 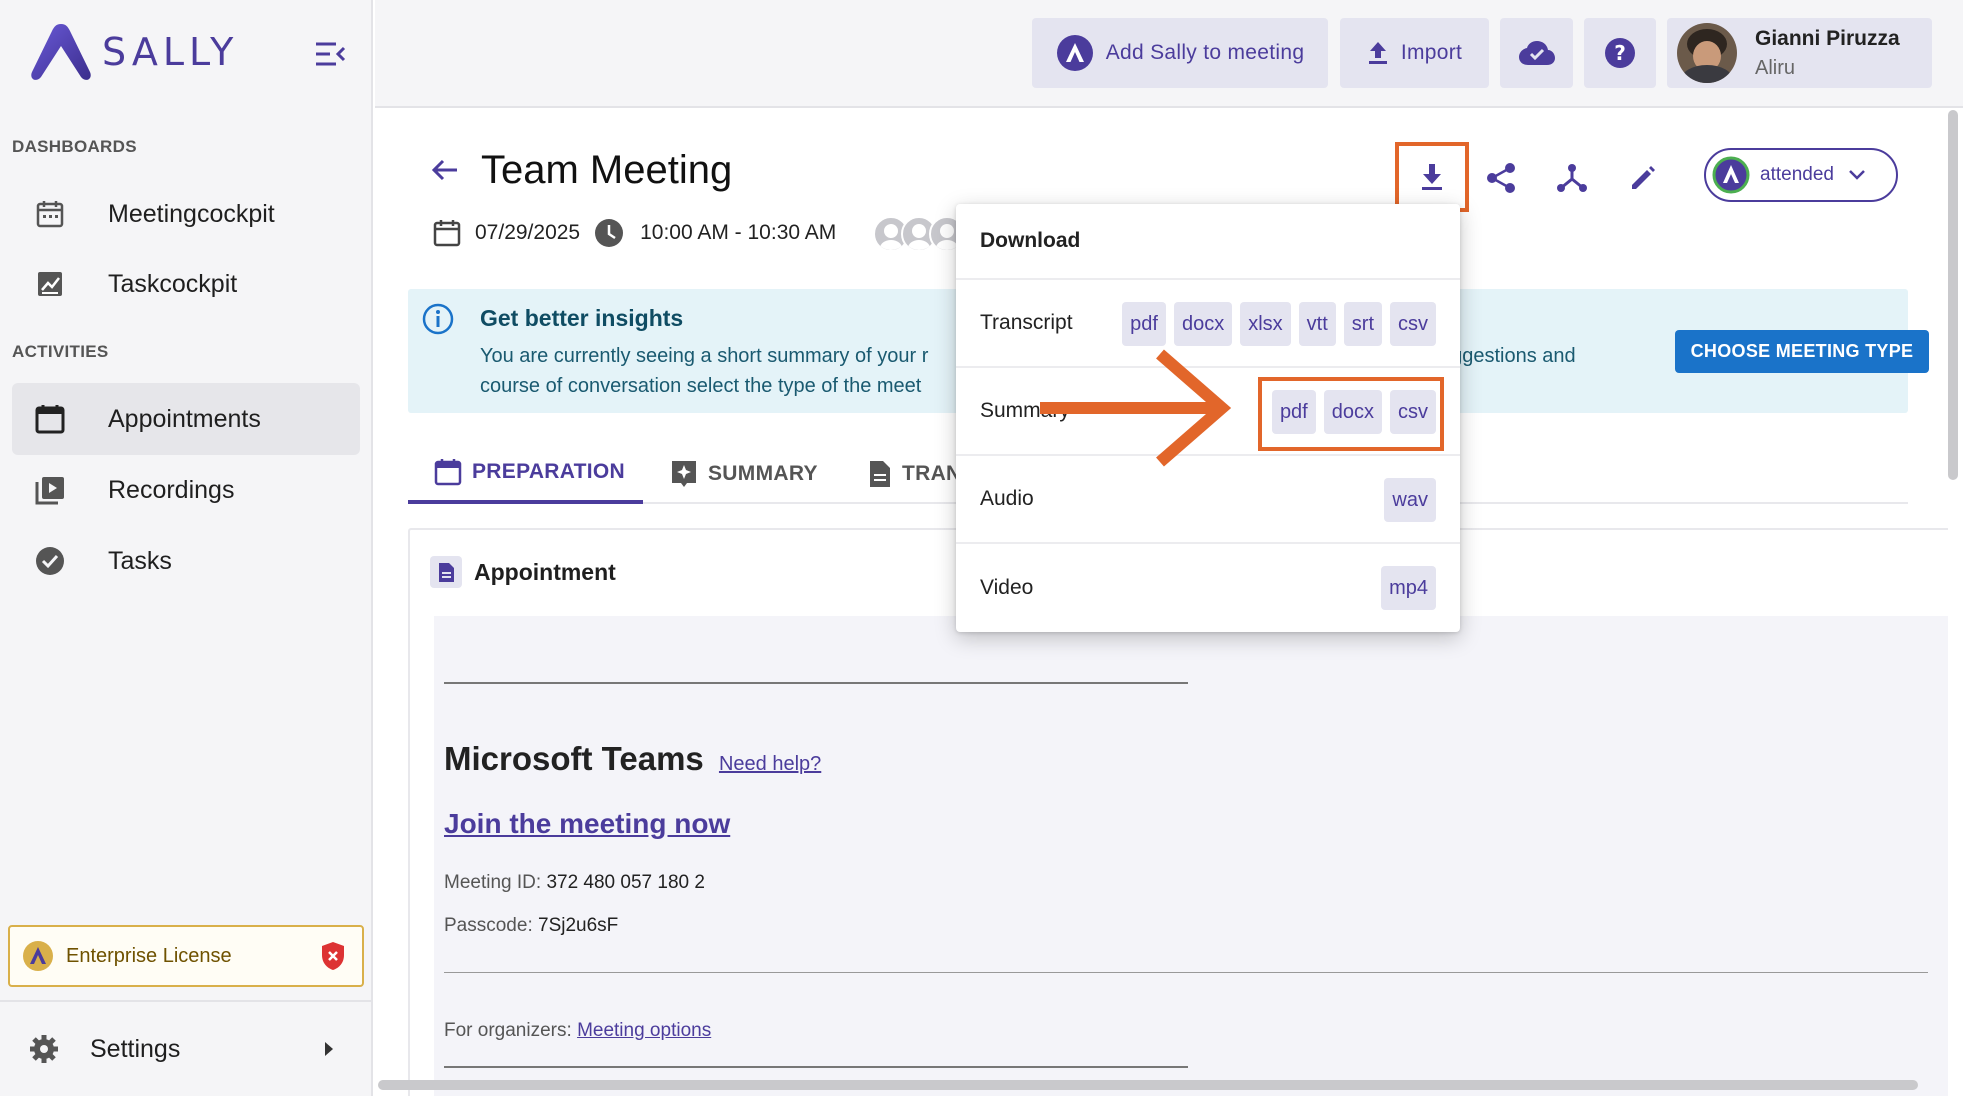 I want to click on join-meeting-link: Join the meeting now, so click(x=587, y=824).